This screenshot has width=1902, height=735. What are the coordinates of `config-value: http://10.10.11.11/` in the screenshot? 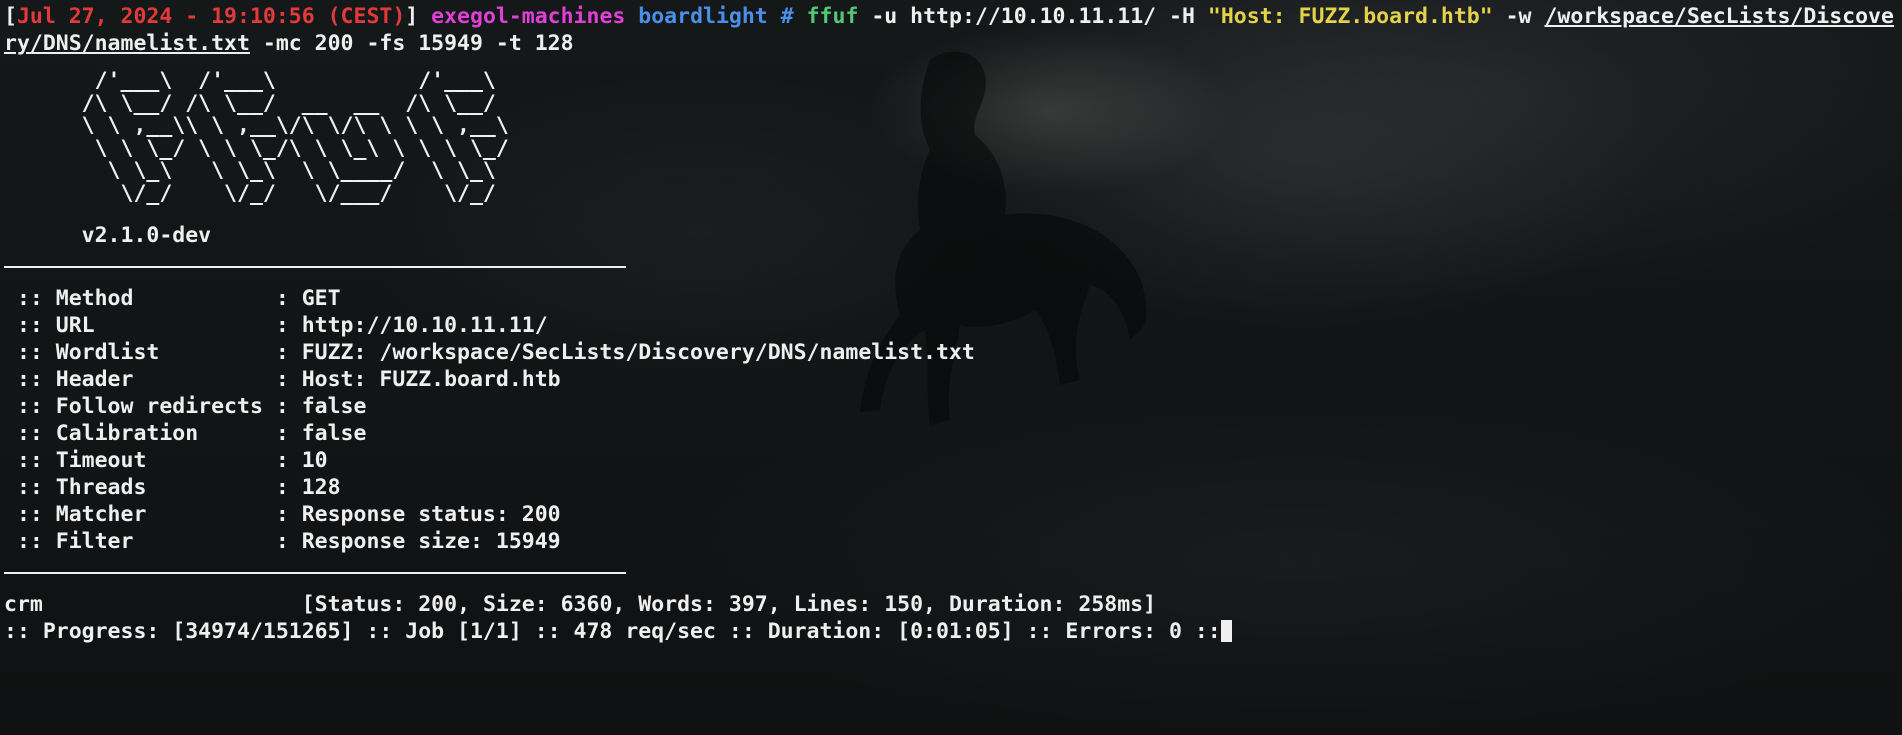 It's located at (424, 325).